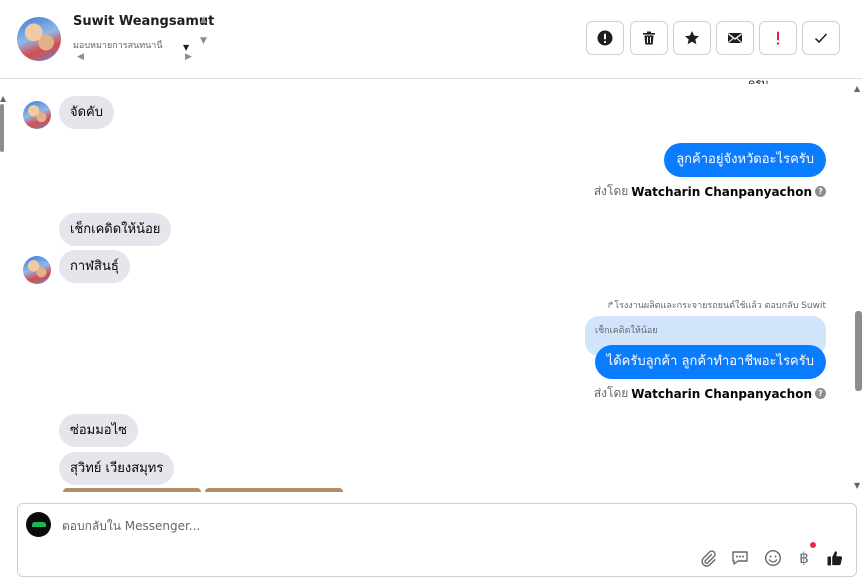  I want to click on reply-composer: ฿, so click(437, 540).